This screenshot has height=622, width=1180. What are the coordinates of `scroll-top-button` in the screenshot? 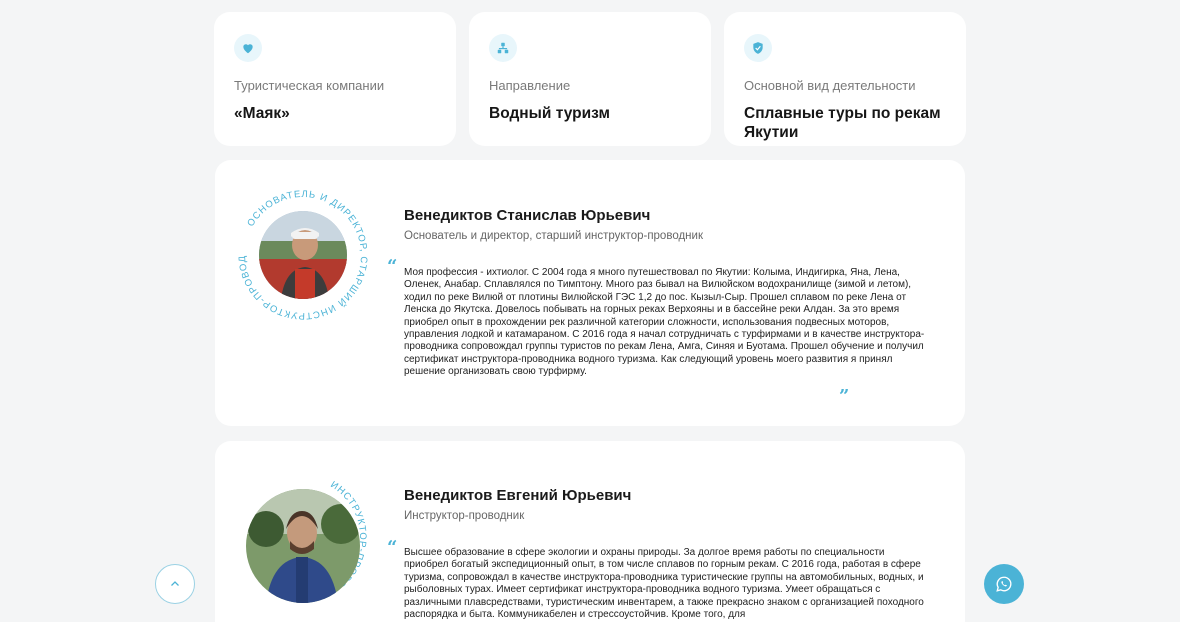 It's located at (175, 584).